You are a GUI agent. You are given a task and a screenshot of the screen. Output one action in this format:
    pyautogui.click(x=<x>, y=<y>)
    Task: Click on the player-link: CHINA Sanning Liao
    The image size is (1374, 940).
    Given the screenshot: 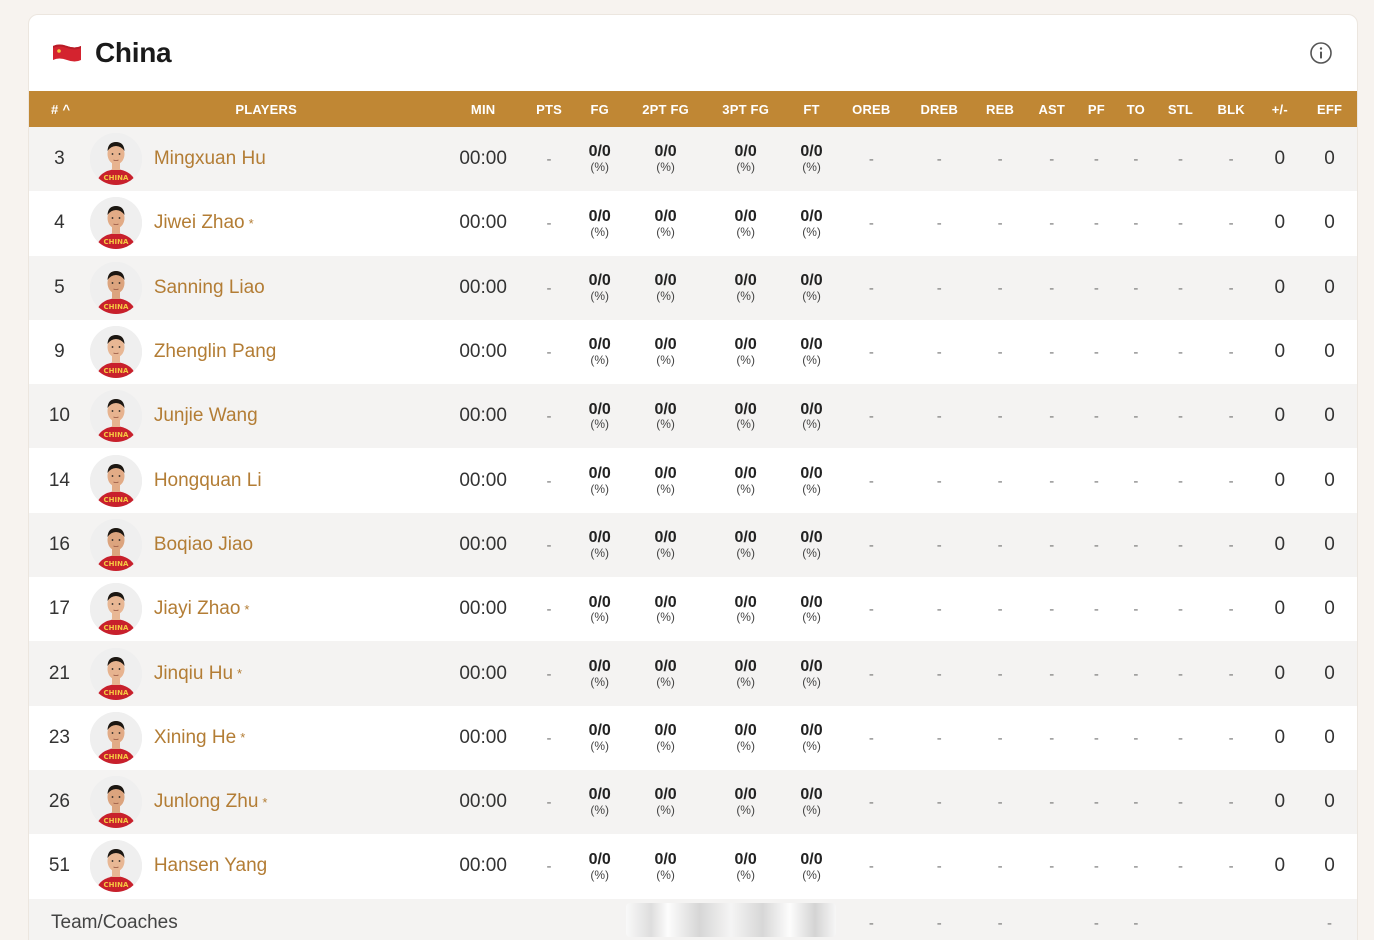 What is the action you would take?
    pyautogui.click(x=266, y=287)
    